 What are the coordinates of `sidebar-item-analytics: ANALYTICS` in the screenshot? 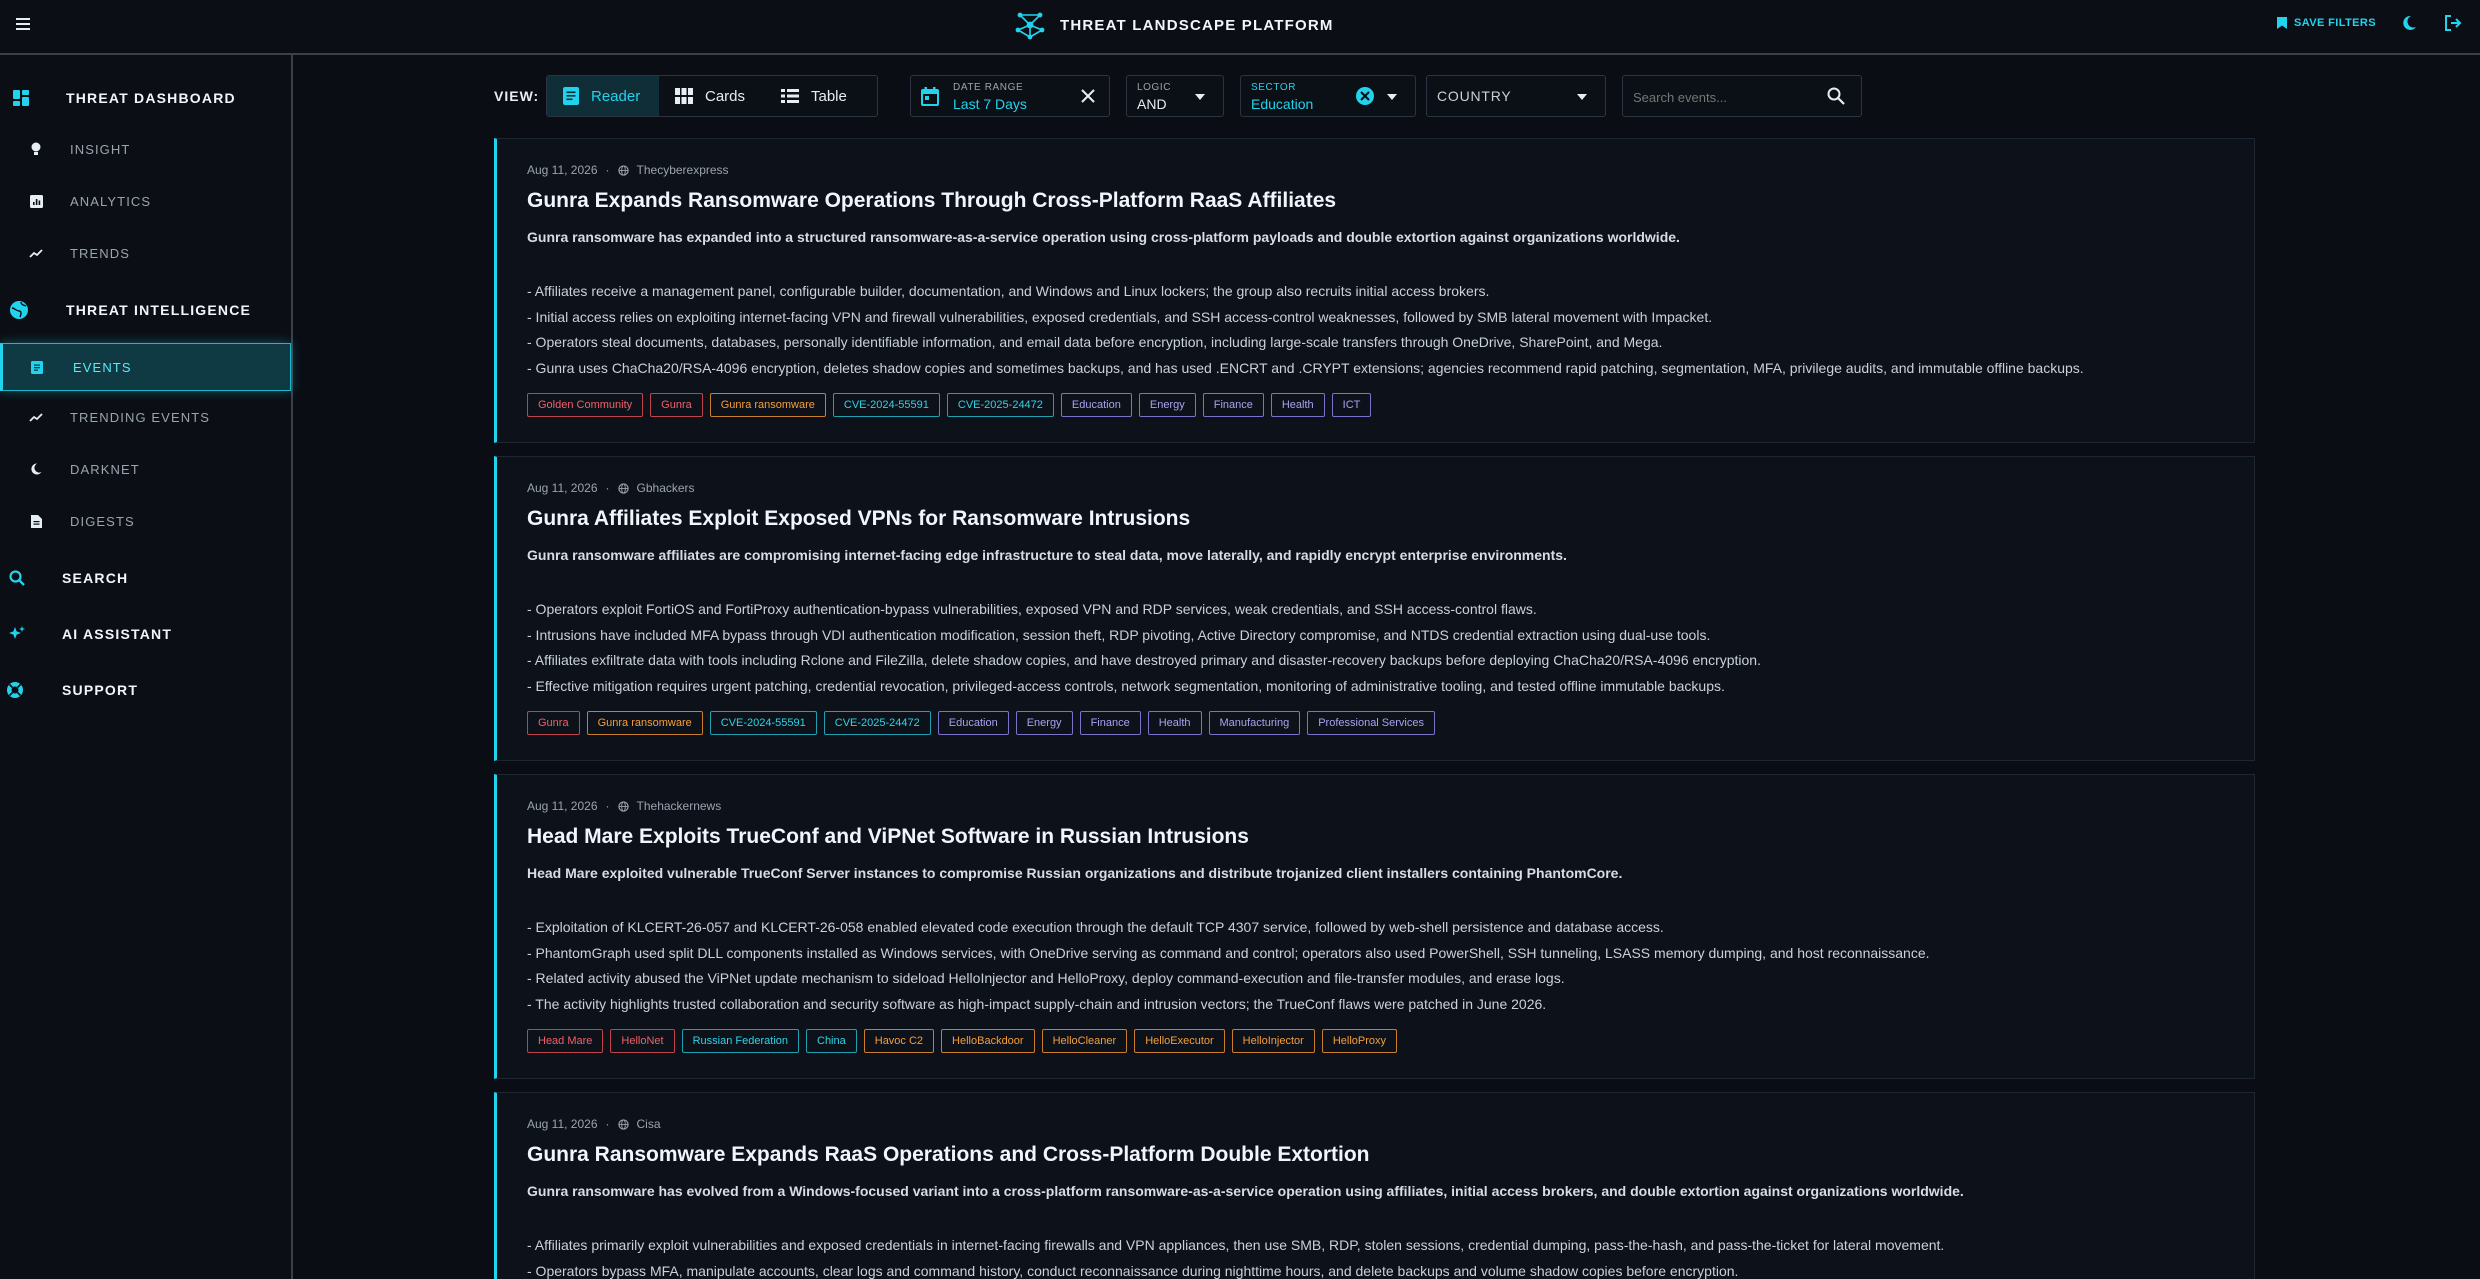 It's located at (145, 201).